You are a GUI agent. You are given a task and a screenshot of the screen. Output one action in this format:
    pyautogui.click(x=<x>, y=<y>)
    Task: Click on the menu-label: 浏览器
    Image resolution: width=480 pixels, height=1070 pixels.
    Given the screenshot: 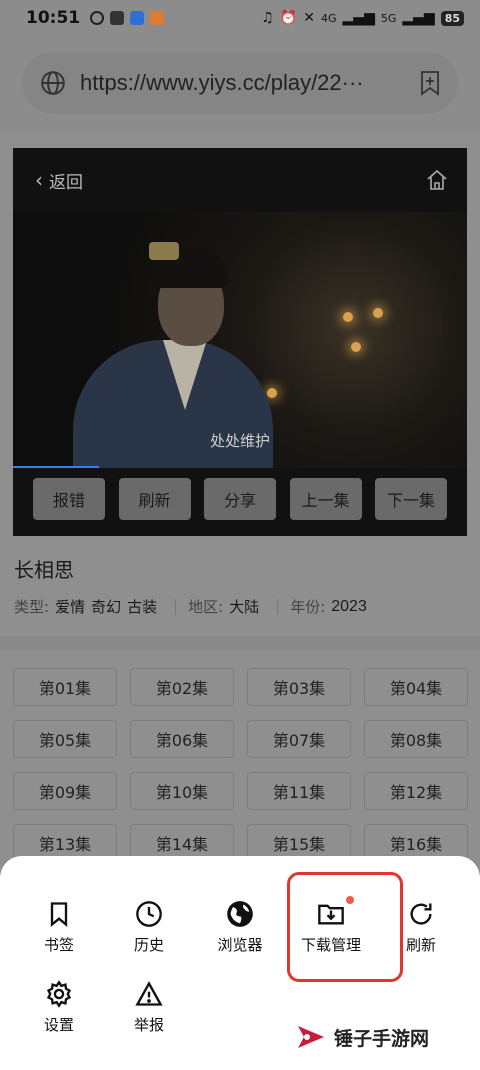 What is the action you would take?
    pyautogui.click(x=240, y=945)
    